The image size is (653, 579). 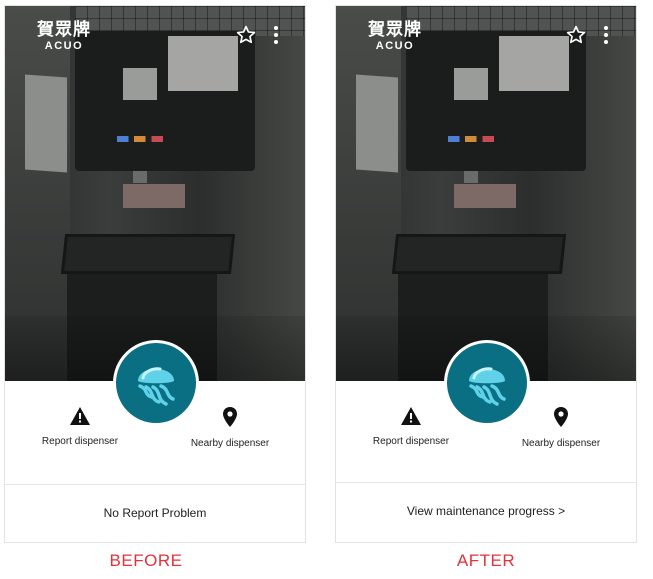 What do you see at coordinates (146, 560) in the screenshot?
I see `caption-before: BEFORE` at bounding box center [146, 560].